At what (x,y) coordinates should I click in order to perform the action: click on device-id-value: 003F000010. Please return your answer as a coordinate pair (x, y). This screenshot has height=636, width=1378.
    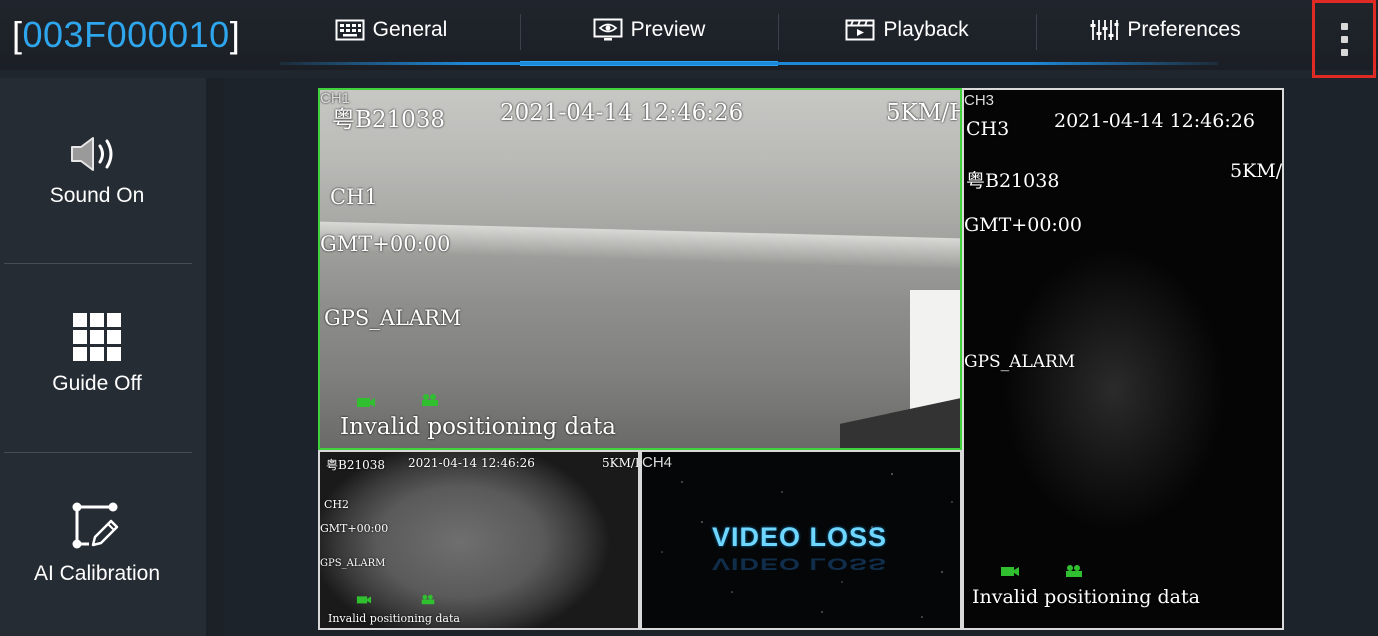
    Looking at the image, I should click on (126, 34).